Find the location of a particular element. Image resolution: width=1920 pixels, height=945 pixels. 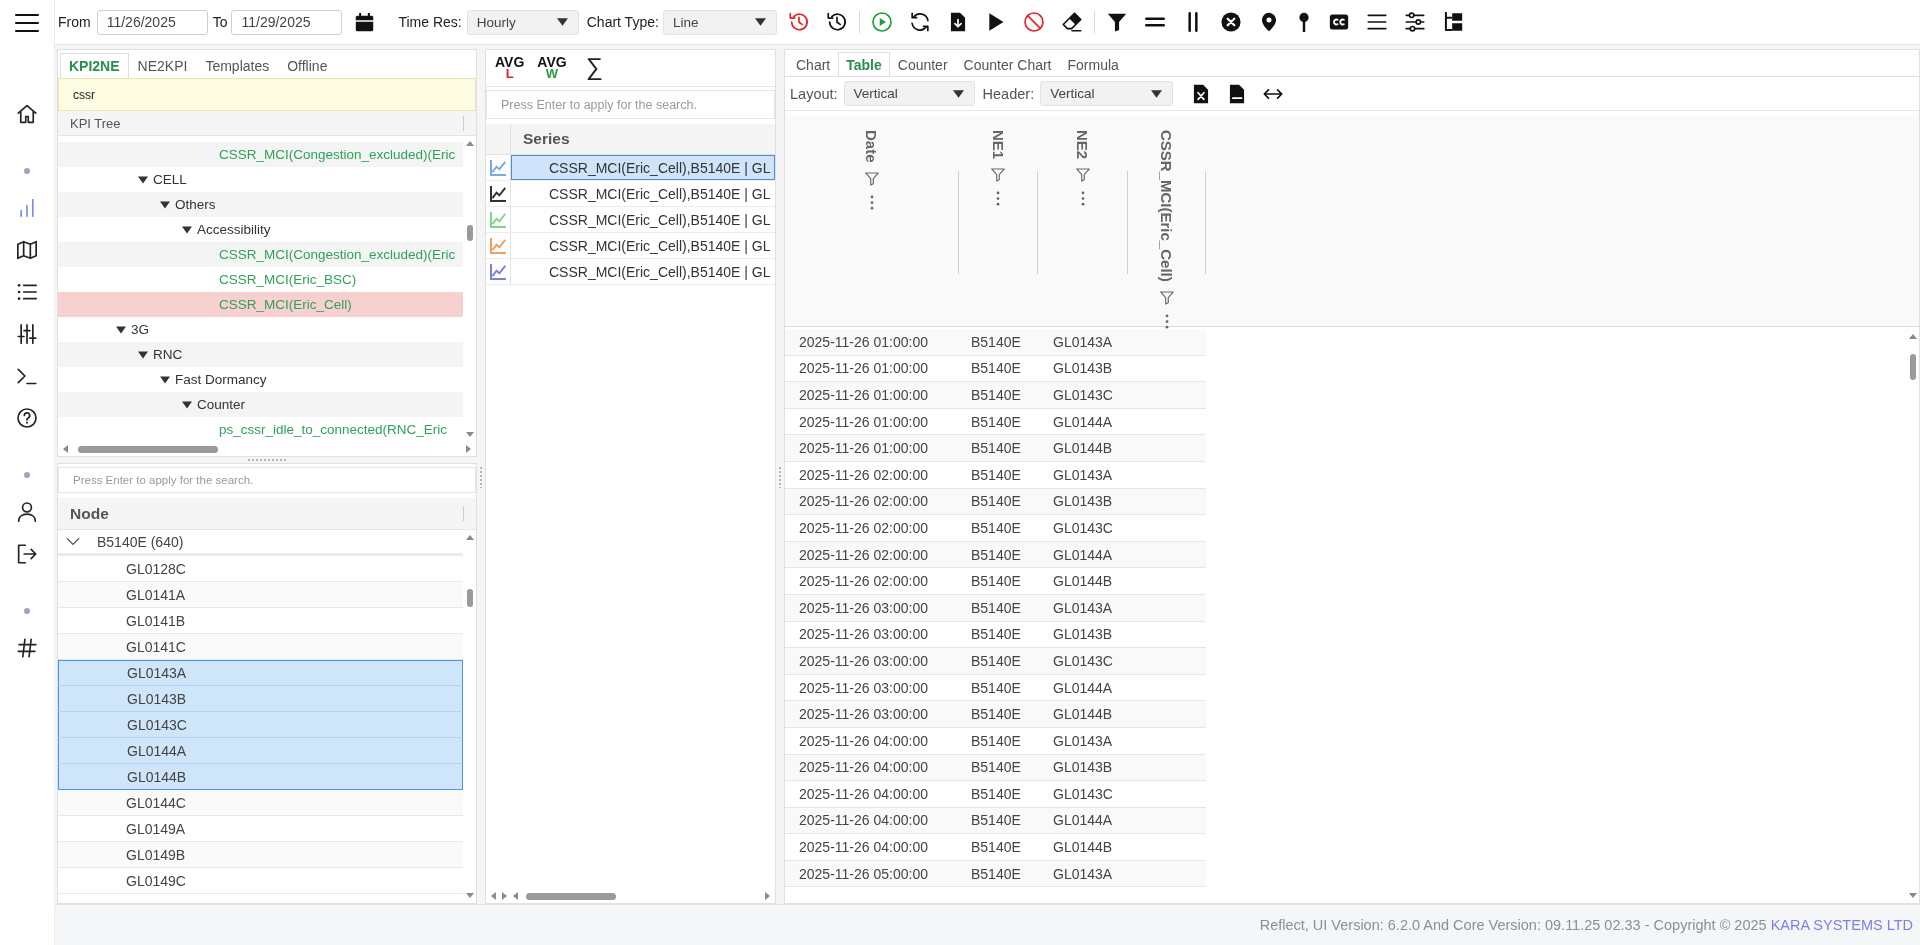

tree-item: GL0143B is located at coordinates (260, 699).